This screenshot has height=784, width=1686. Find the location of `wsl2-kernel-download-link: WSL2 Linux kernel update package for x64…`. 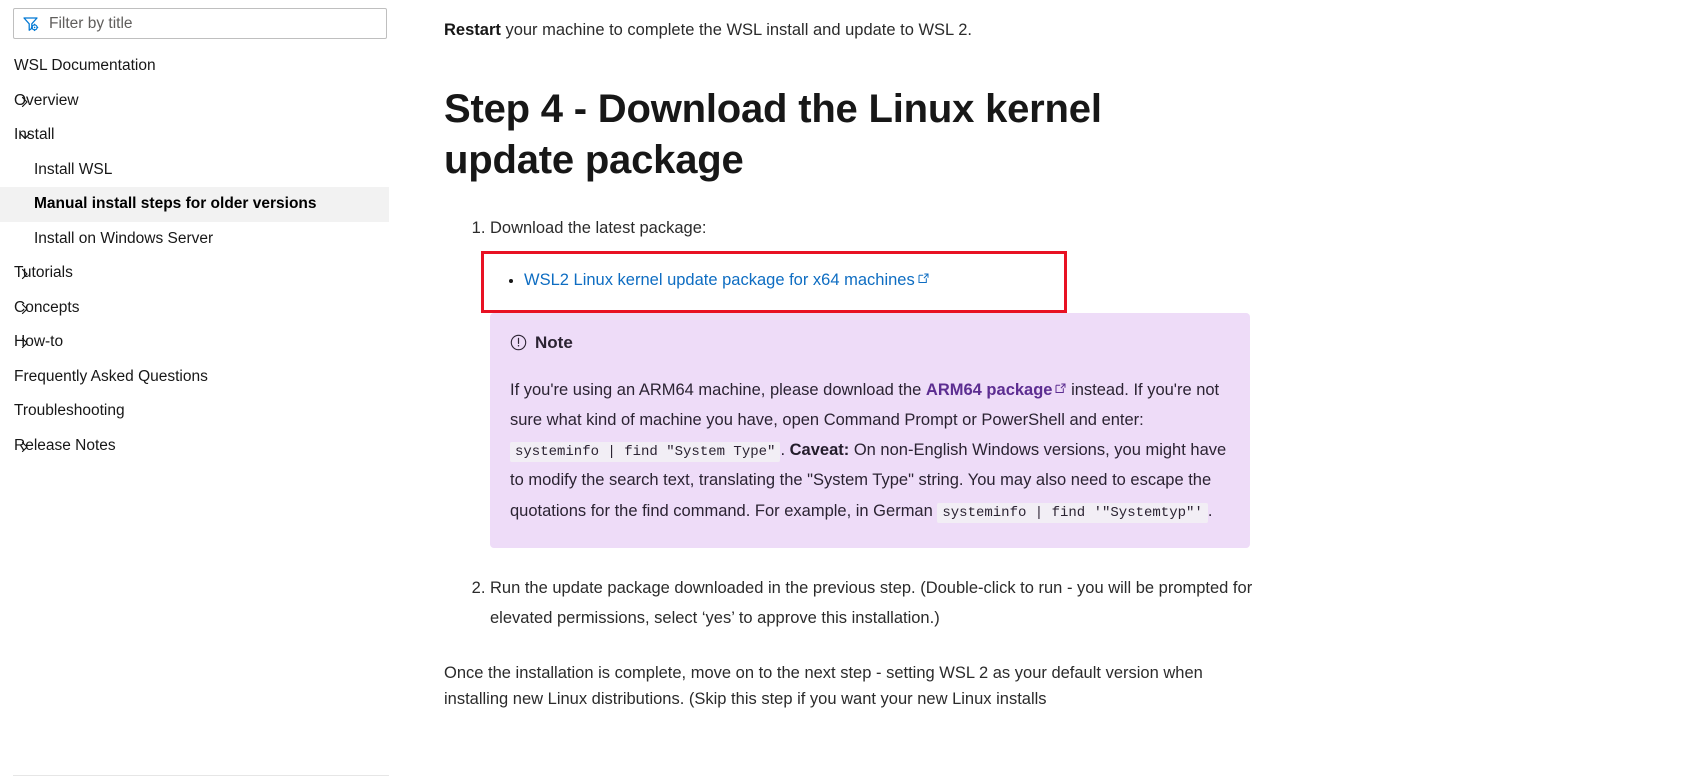

wsl2-kernel-download-link: WSL2 Linux kernel update package for x64… is located at coordinates (719, 280).